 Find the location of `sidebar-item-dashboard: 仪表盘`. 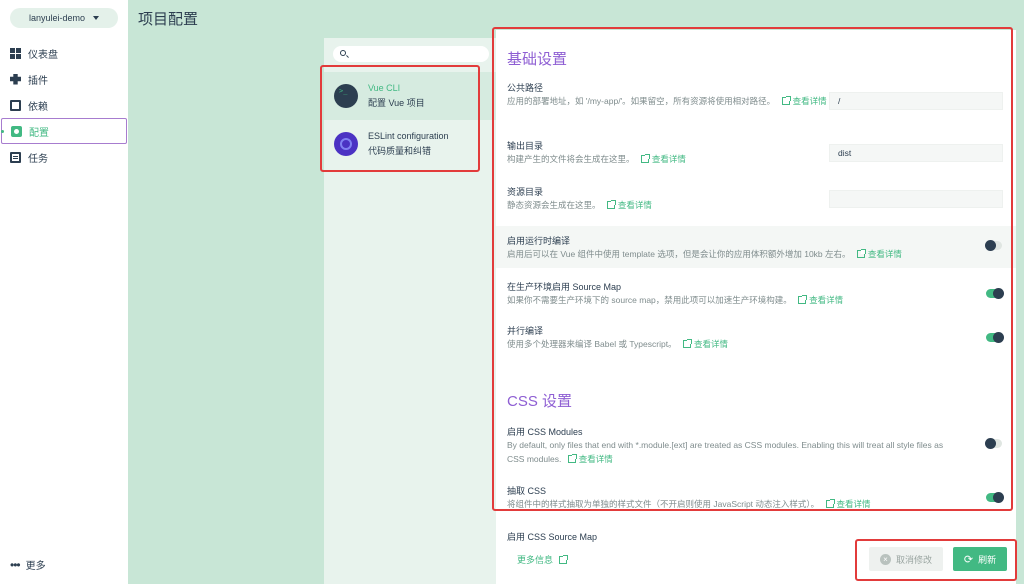

sidebar-item-dashboard: 仪表盘 is located at coordinates (64, 53).